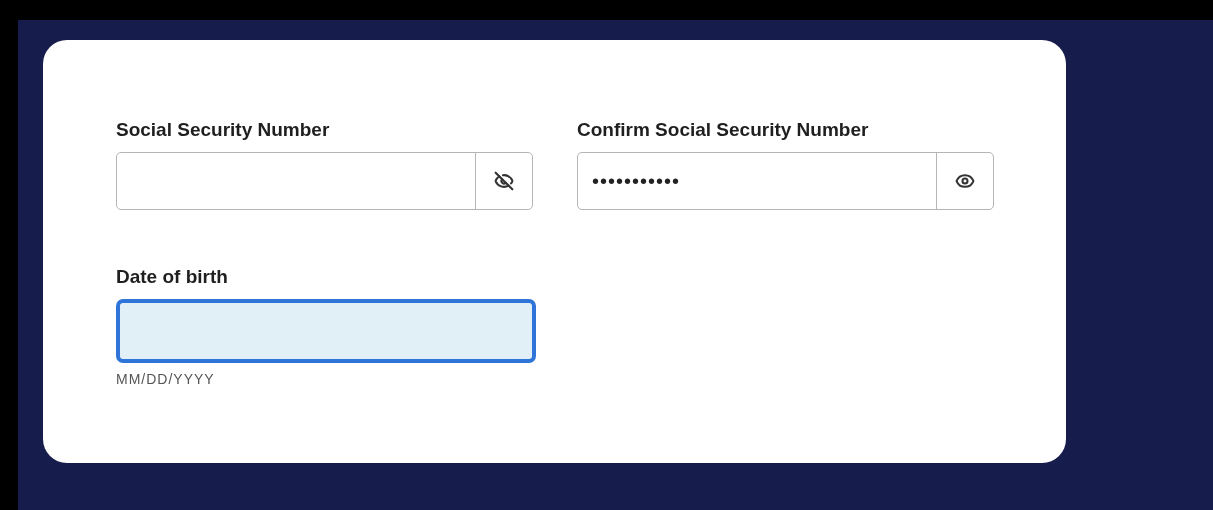  Describe the element at coordinates (723, 130) in the screenshot. I see `field-label: Confirm Social Security Number` at that location.